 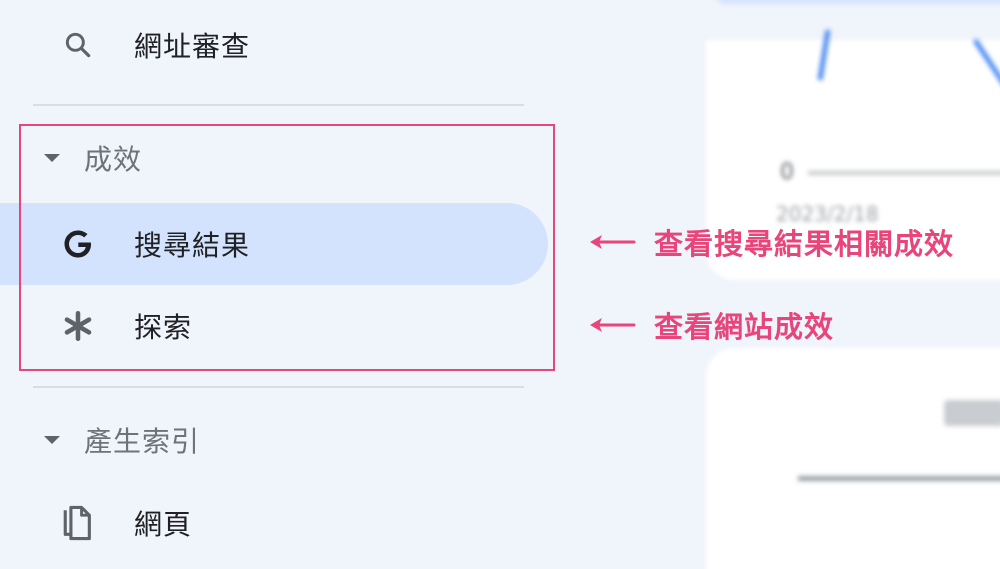 I want to click on top-search-bar-fragment, so click(x=857, y=2).